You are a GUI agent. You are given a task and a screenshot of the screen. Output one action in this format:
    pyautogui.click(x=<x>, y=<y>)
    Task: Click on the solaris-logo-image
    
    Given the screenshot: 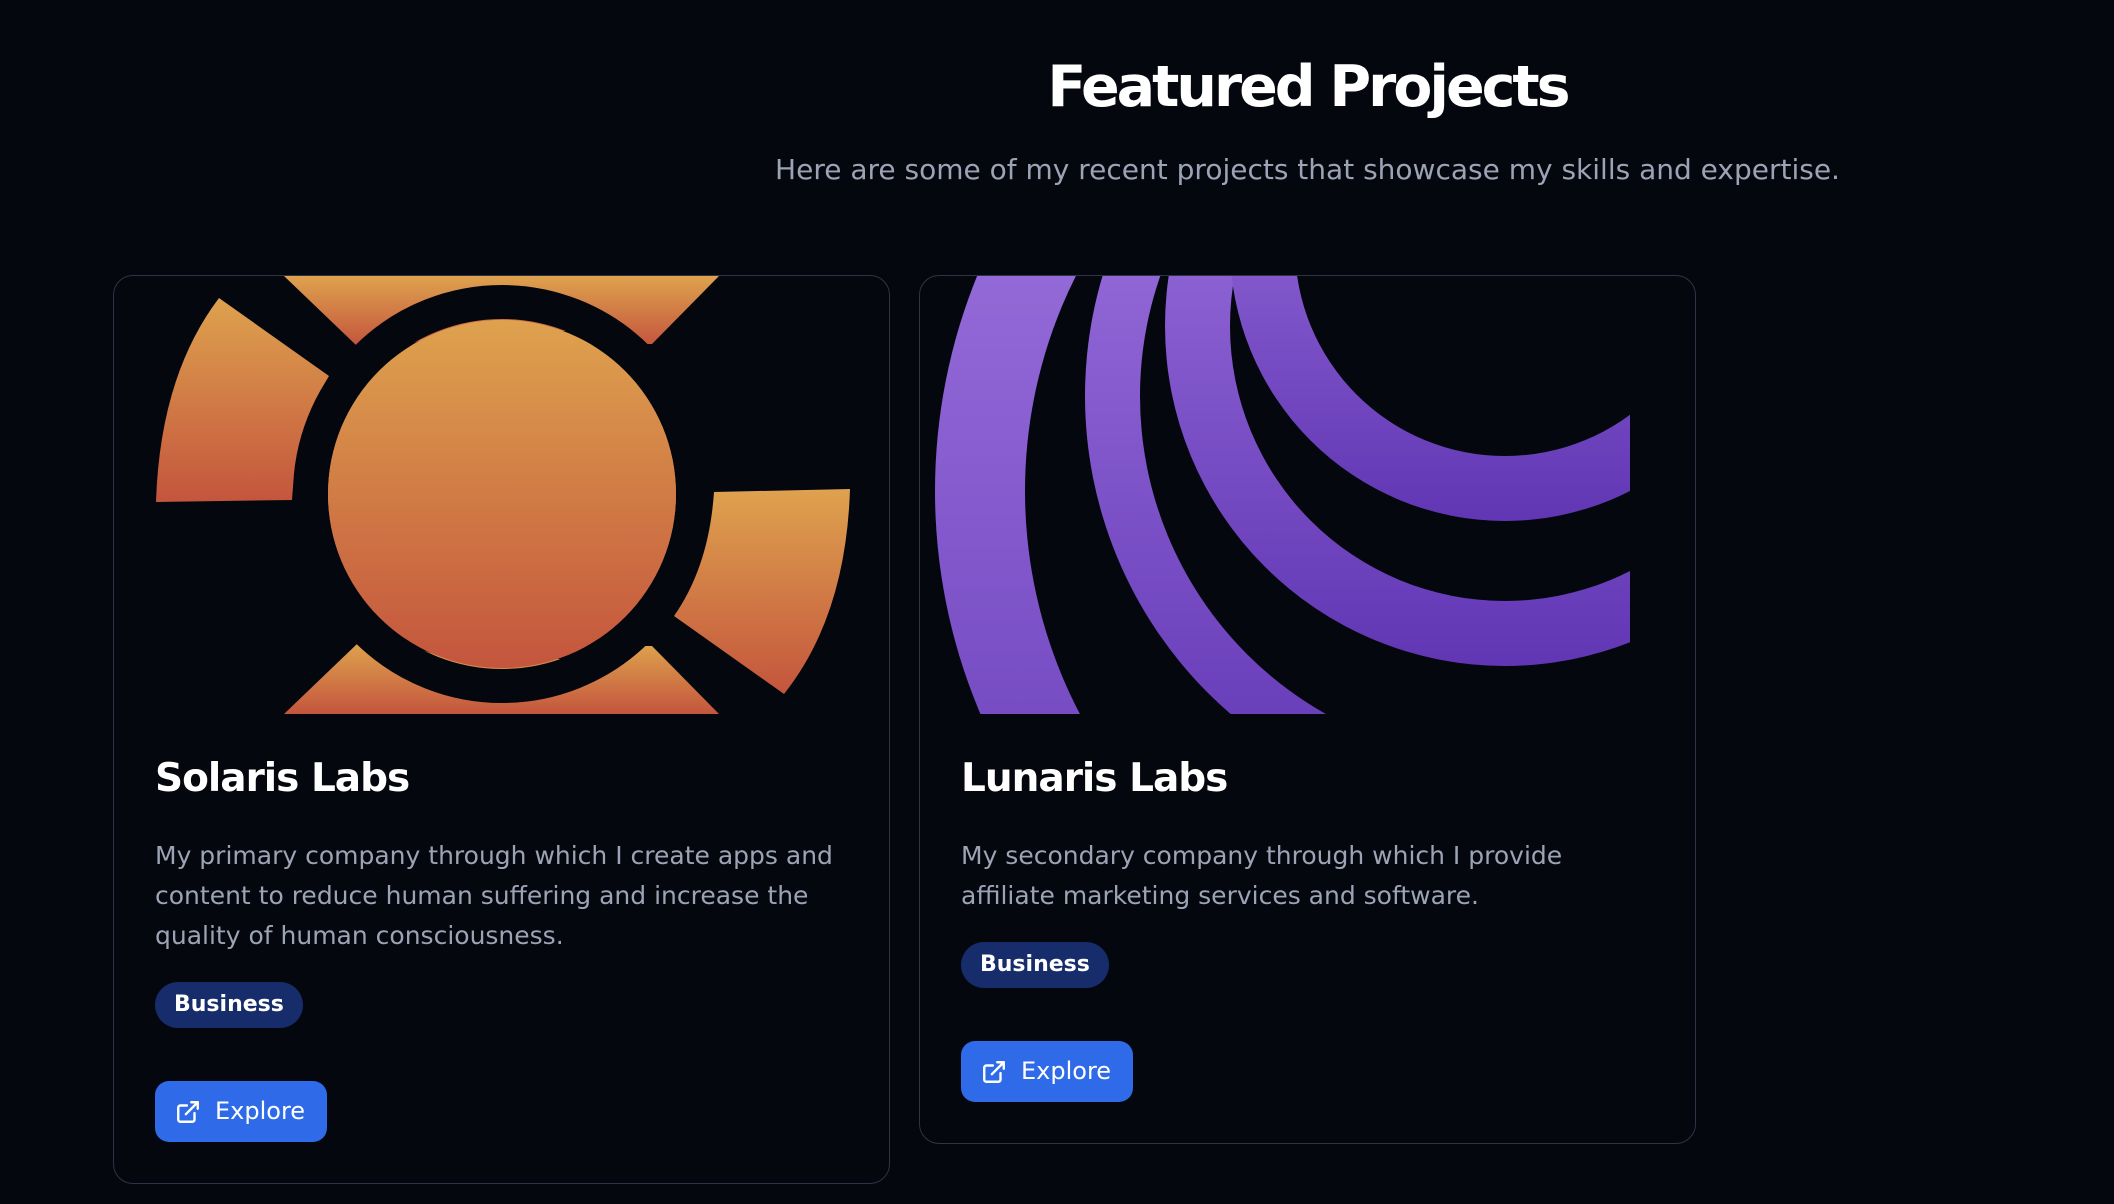 What is the action you would take?
    pyautogui.click(x=503, y=495)
    